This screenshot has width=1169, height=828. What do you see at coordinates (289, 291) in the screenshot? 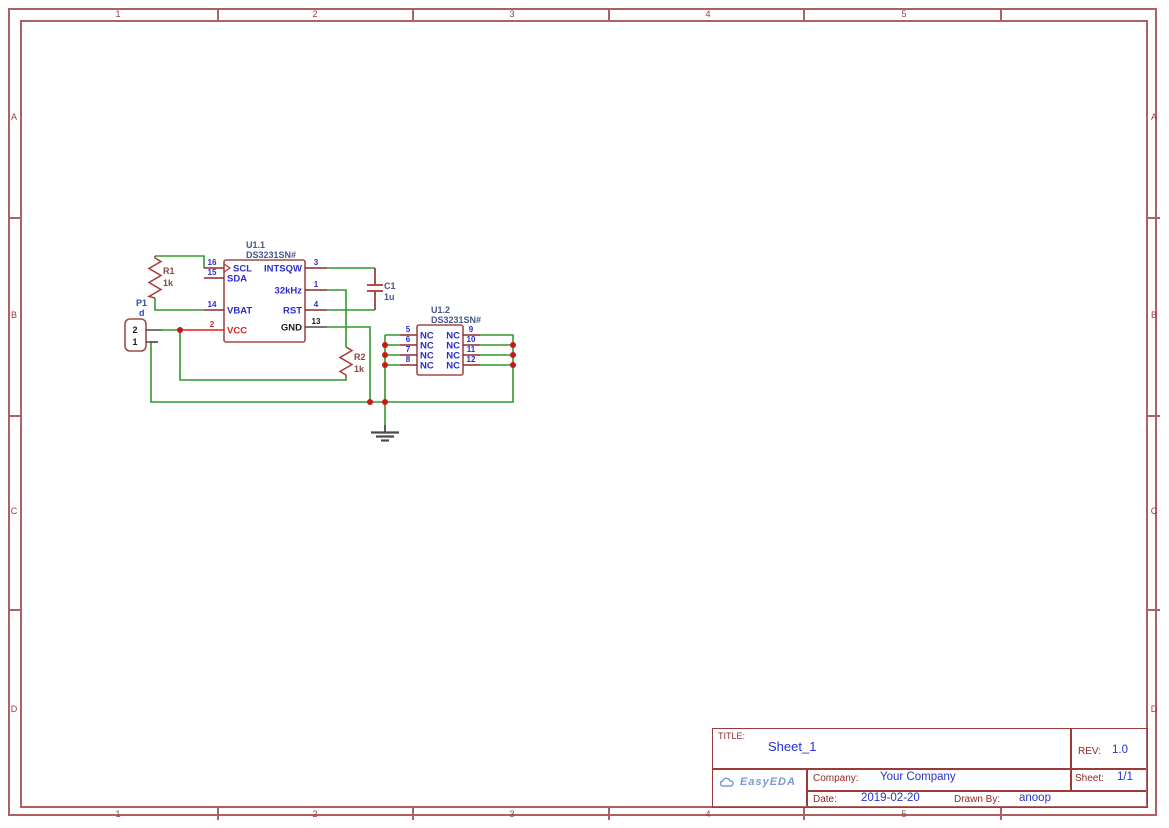
I see `u1-1-pin-32khz-label: 32kHz` at bounding box center [289, 291].